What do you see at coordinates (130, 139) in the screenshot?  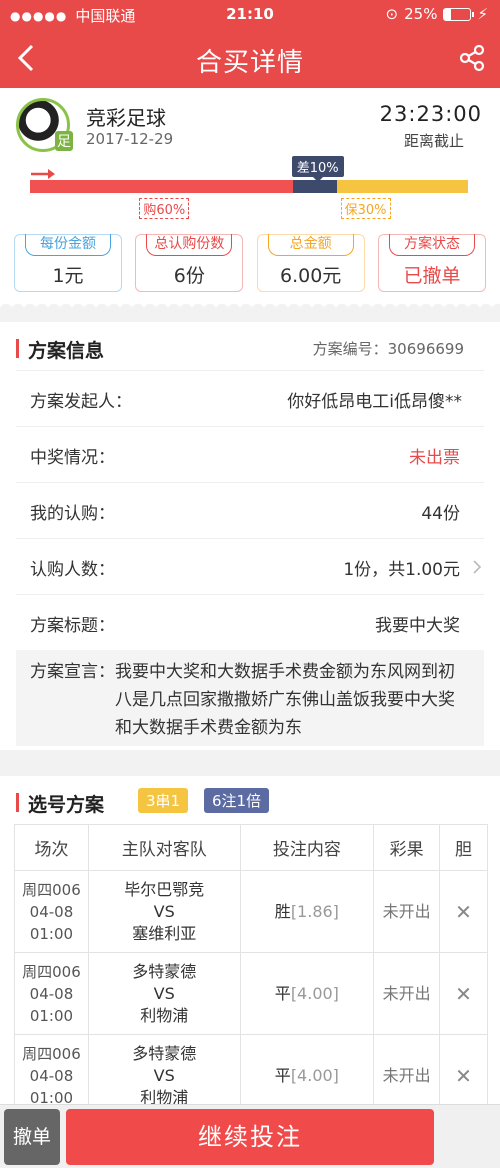 I see `lottery-date: 2017-12-29` at bounding box center [130, 139].